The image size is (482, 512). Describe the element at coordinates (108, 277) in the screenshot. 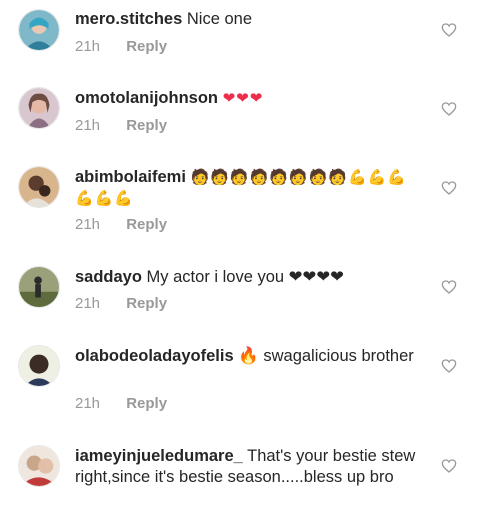

I see `comment-username: saddayo` at that location.